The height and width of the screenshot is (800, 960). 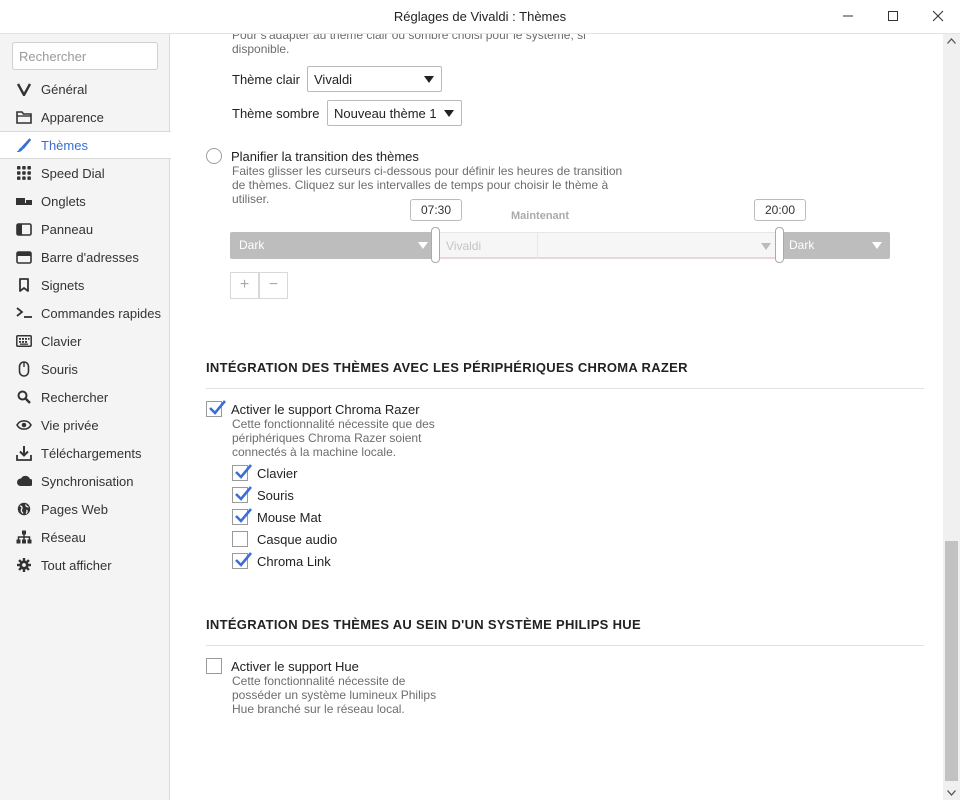 What do you see at coordinates (276, 113) in the screenshot?
I see `dark-theme-label: Thème sombre` at bounding box center [276, 113].